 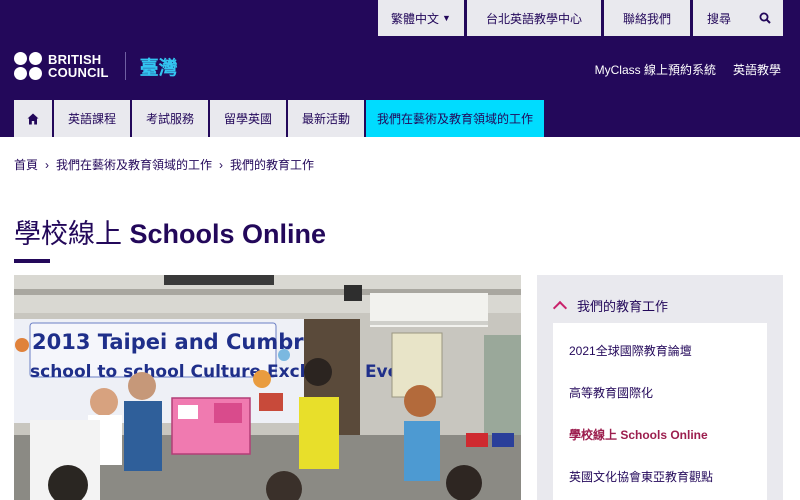 What do you see at coordinates (224, 372) in the screenshot?
I see `banner-line2: school to school Culture Exchange Event` at bounding box center [224, 372].